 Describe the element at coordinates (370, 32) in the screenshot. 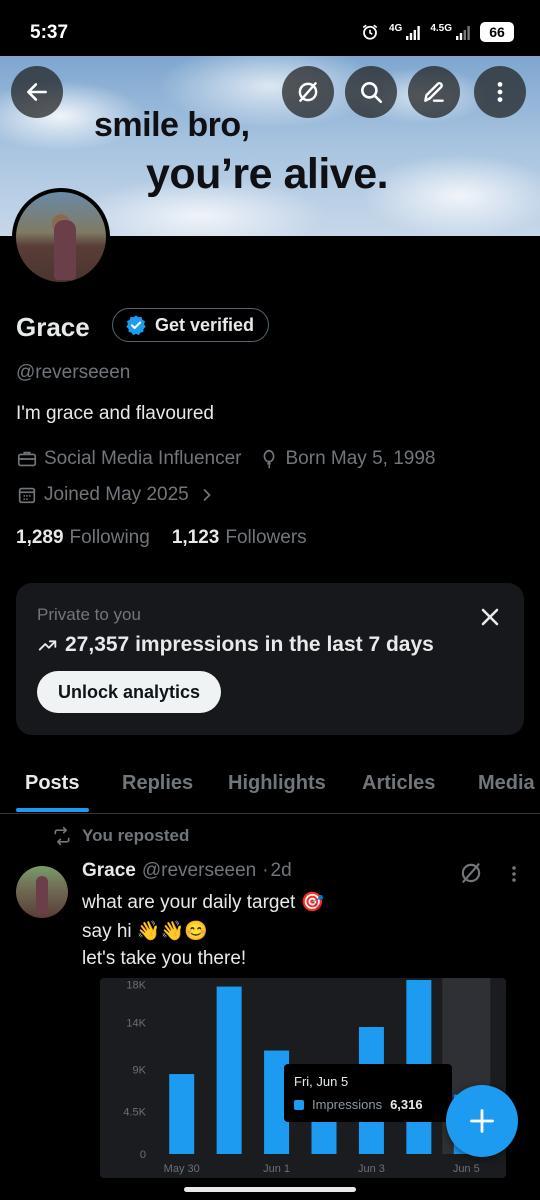

I see `alarm-icon` at that location.